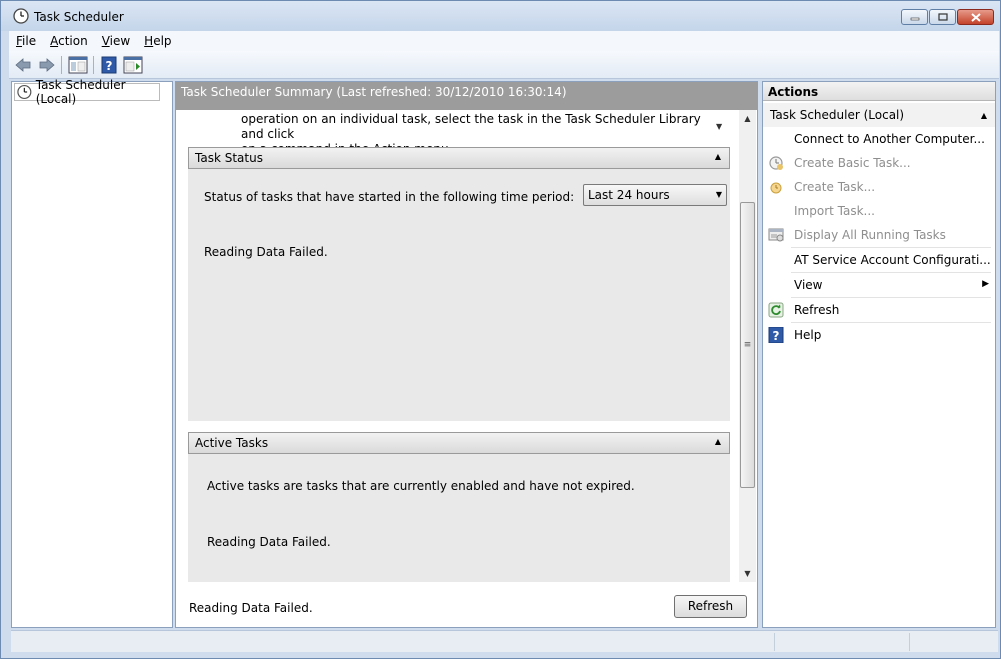 Image resolution: width=1001 pixels, height=659 pixels. I want to click on menu-file: File, so click(26, 41).